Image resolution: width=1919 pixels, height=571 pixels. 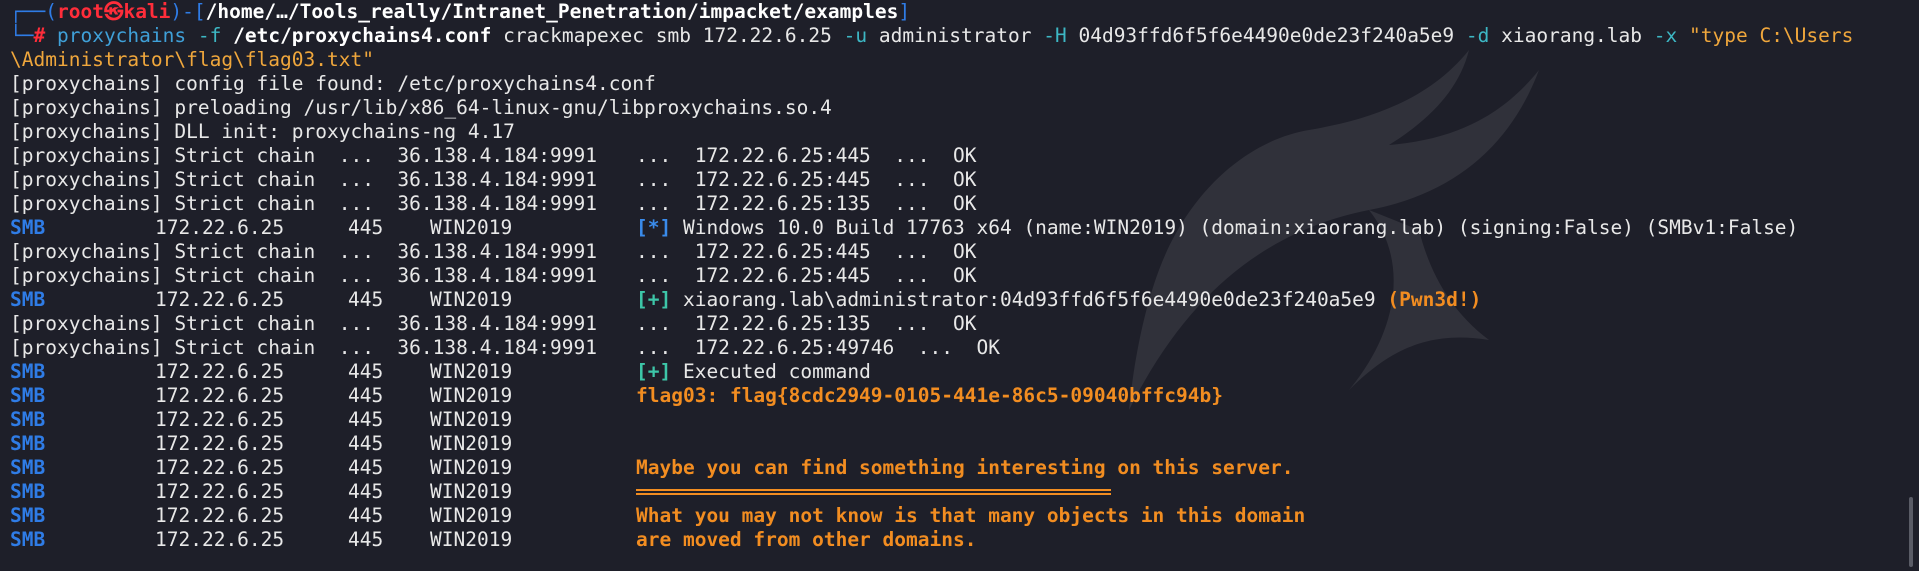 What do you see at coordinates (147, 11) in the screenshot?
I see `prompt-host: kali` at bounding box center [147, 11].